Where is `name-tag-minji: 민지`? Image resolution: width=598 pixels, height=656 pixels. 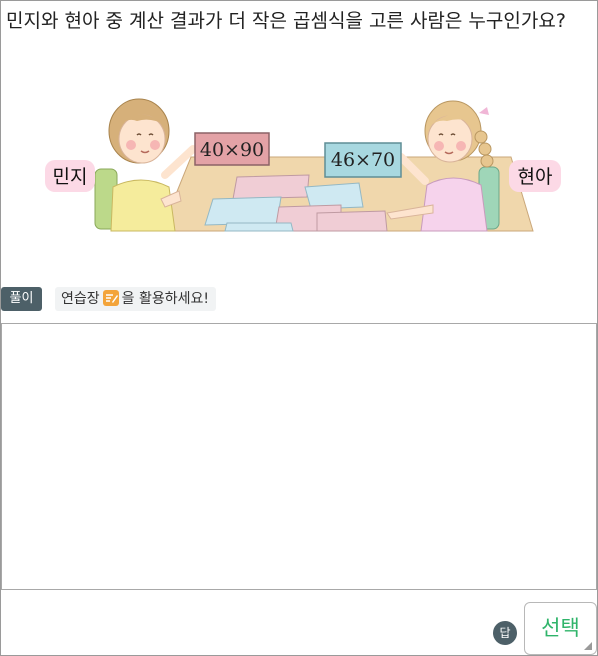
name-tag-minji: 민지 is located at coordinates (70, 176).